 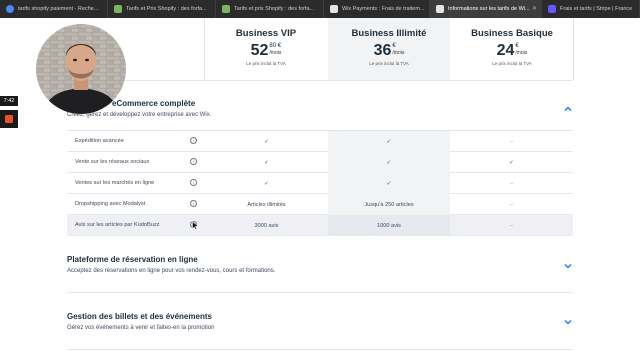 What do you see at coordinates (259, 50) in the screenshot?
I see `price-integer: 52` at bounding box center [259, 50].